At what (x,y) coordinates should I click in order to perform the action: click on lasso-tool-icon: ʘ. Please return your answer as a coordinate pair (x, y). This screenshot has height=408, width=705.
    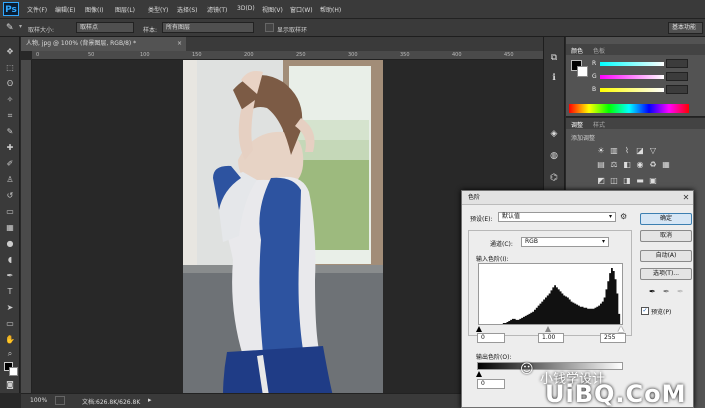
    Looking at the image, I should click on (10, 84).